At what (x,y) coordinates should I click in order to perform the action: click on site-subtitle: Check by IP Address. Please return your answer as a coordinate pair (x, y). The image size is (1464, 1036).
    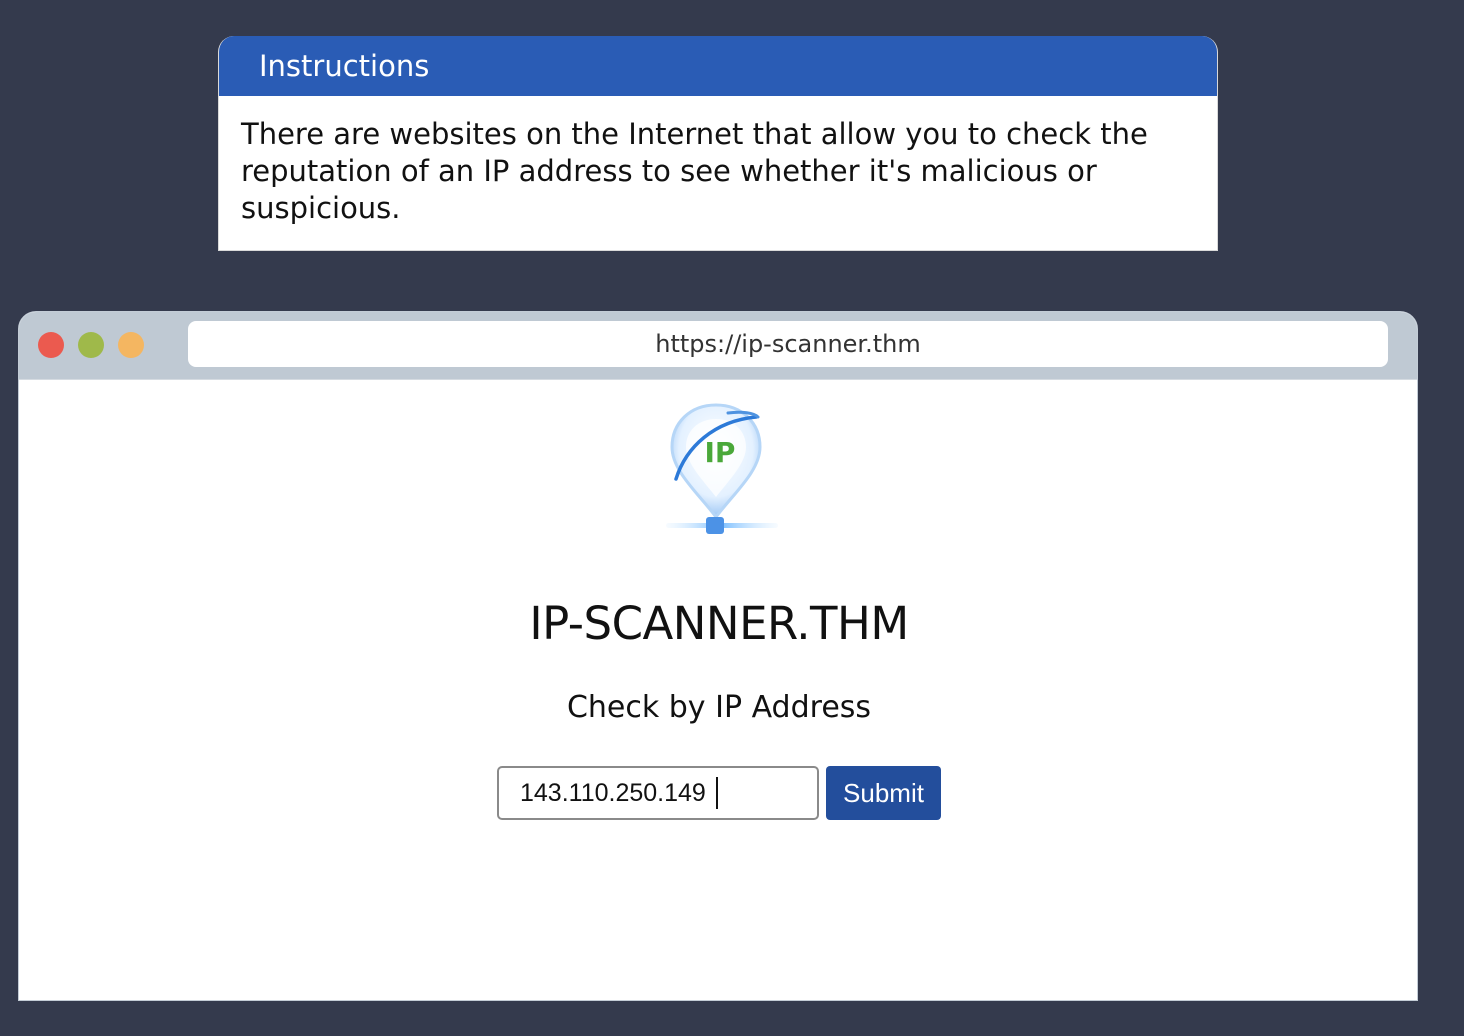
    Looking at the image, I should click on (719, 707).